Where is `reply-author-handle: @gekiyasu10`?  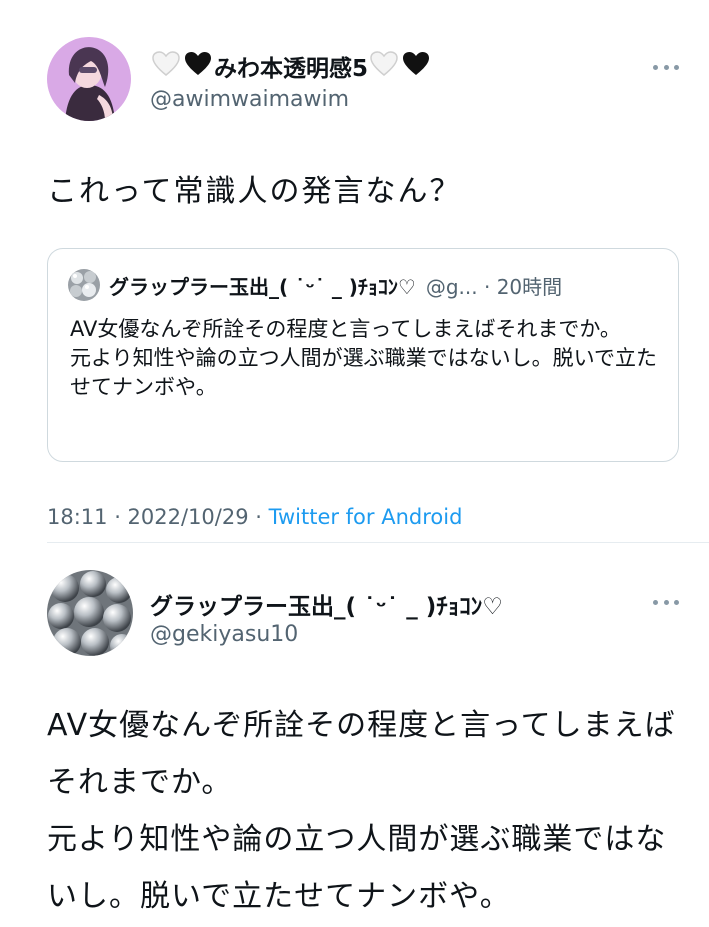 reply-author-handle: @gekiyasu10 is located at coordinates (224, 634).